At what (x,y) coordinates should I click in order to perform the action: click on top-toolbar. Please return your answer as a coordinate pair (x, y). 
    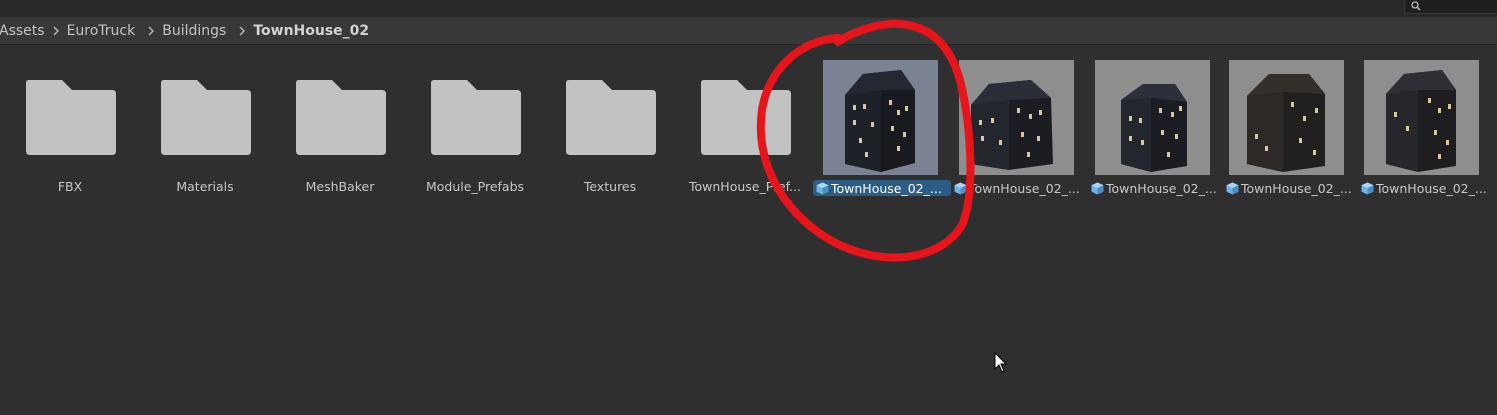
    Looking at the image, I should click on (748, 8).